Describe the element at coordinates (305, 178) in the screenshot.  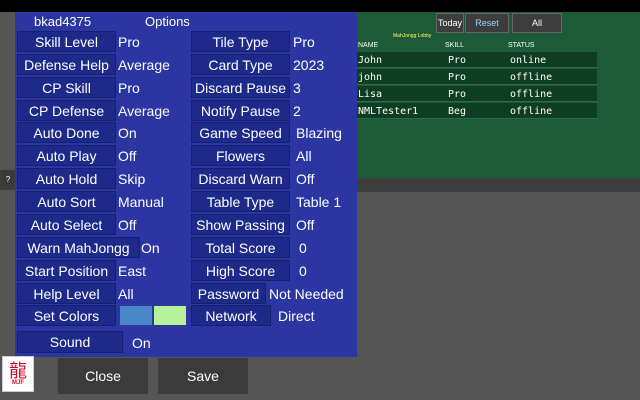
I see `discard-warn-value: Off` at that location.